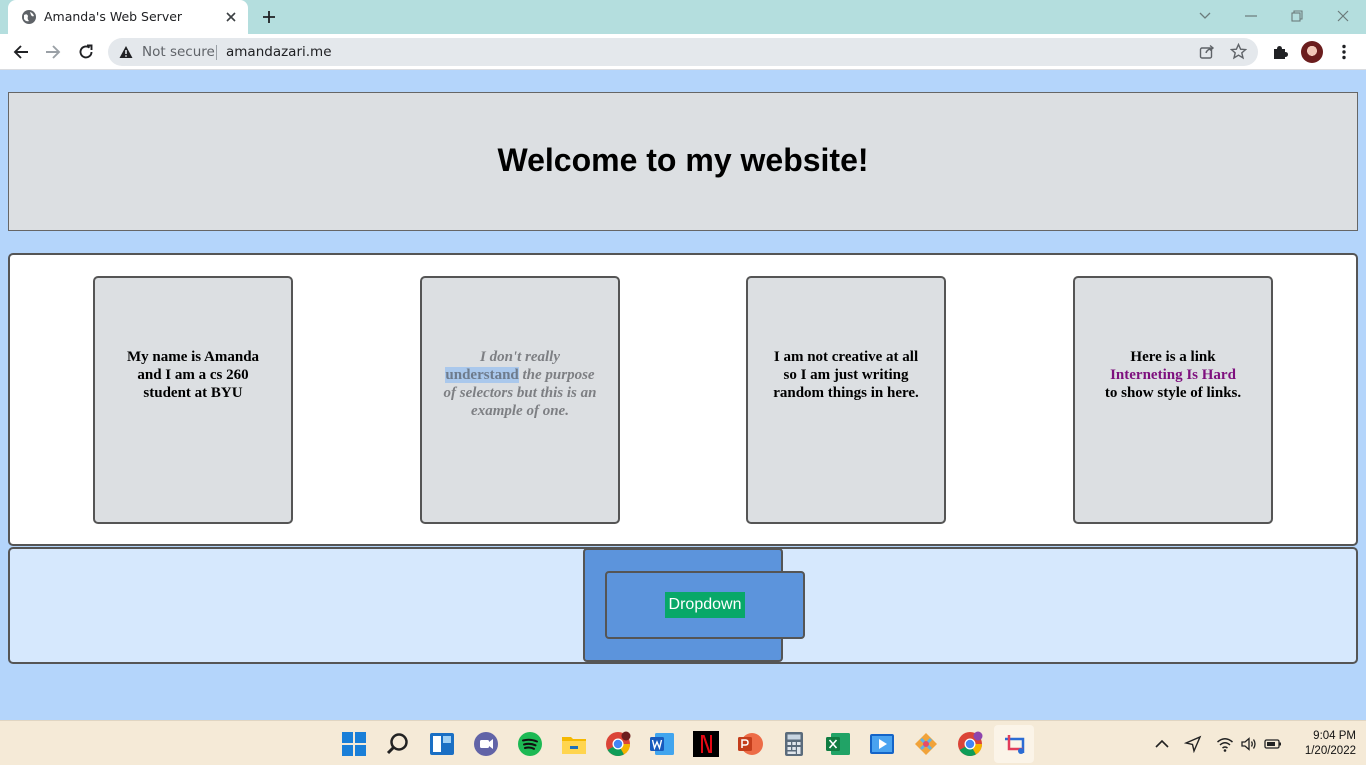  Describe the element at coordinates (269, 17) in the screenshot. I see `new-tab-icon` at that location.